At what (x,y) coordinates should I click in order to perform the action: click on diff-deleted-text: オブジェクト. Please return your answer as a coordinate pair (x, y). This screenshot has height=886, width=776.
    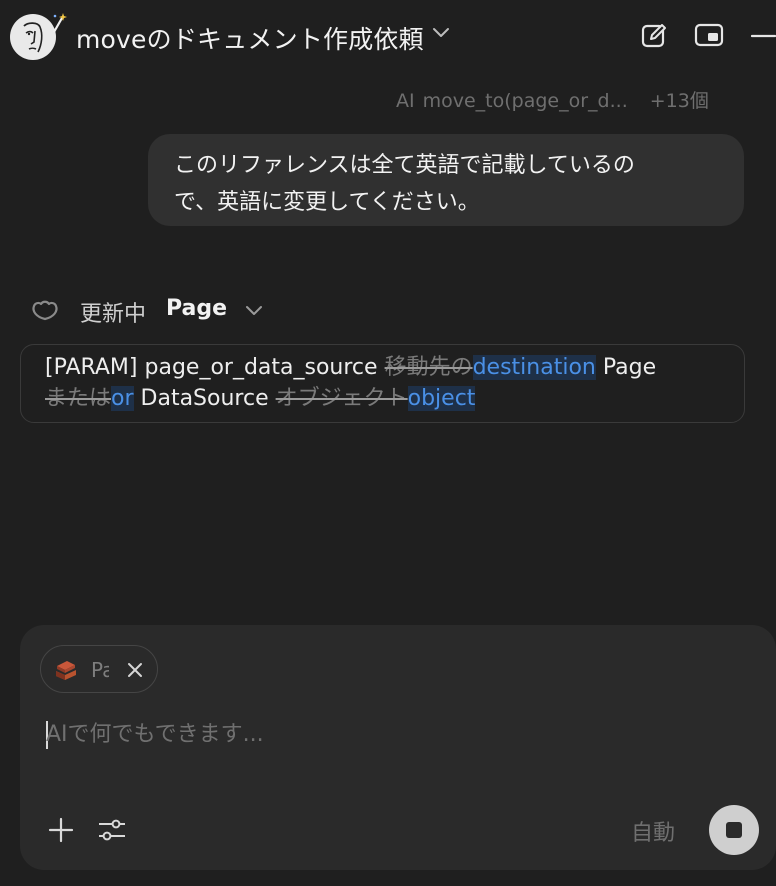
    Looking at the image, I should click on (341, 398).